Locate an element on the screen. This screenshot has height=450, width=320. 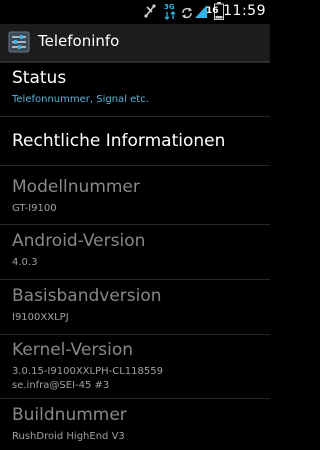
item-title: Rechtliche Informationen is located at coordinates (119, 141).